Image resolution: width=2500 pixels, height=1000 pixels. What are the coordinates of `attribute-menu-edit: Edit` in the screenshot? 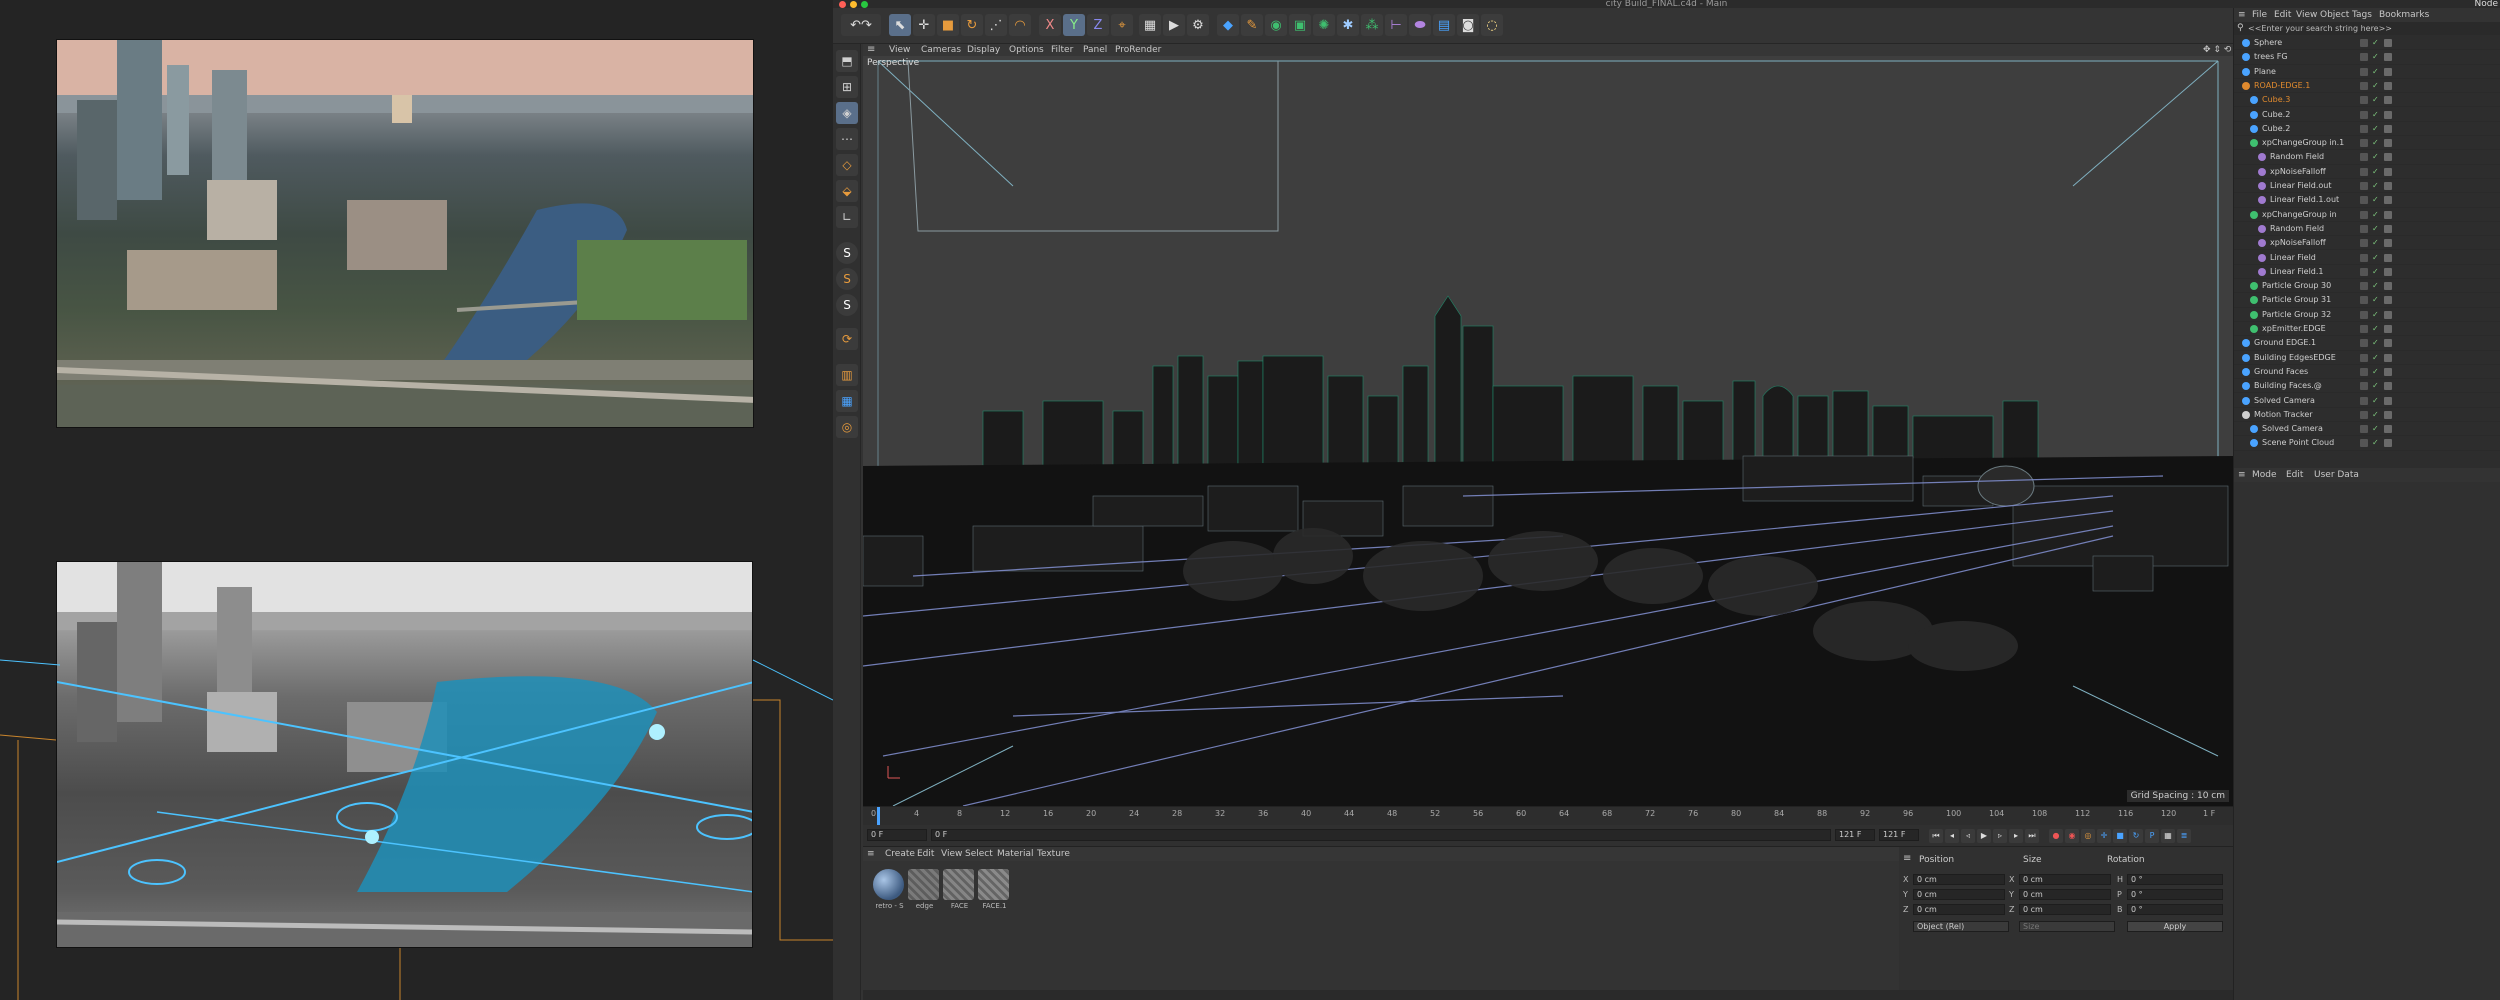 It's located at (2294, 475).